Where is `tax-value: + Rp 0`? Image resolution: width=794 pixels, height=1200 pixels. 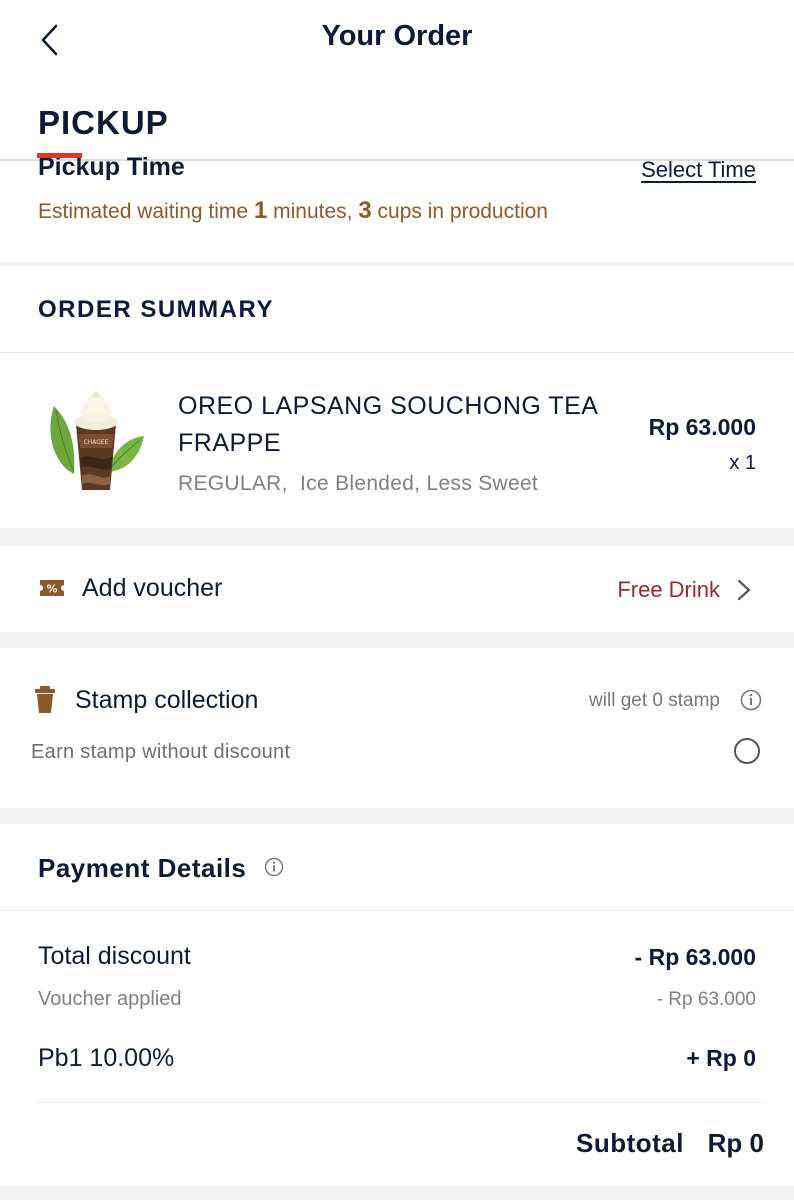
tax-value: + Rp 0 is located at coordinates (721, 1058).